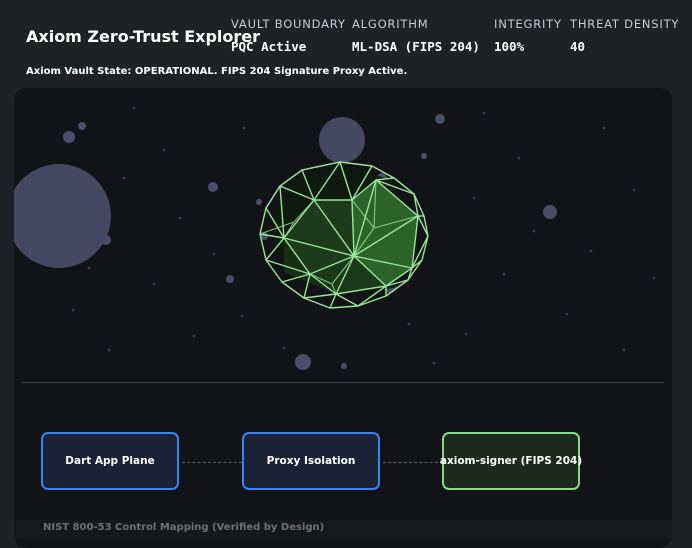  I want to click on stat-algorithm: ALGORITHM ML-DSA (FIPS 204), so click(416, 35).